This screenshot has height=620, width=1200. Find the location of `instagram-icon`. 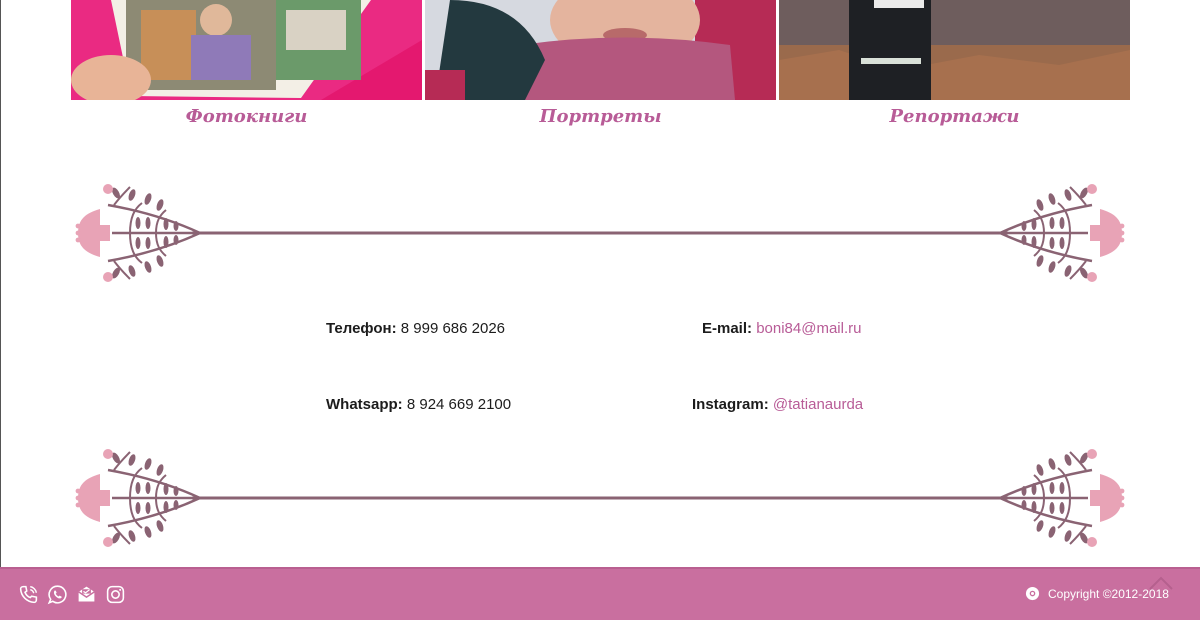

instagram-icon is located at coordinates (115, 594).